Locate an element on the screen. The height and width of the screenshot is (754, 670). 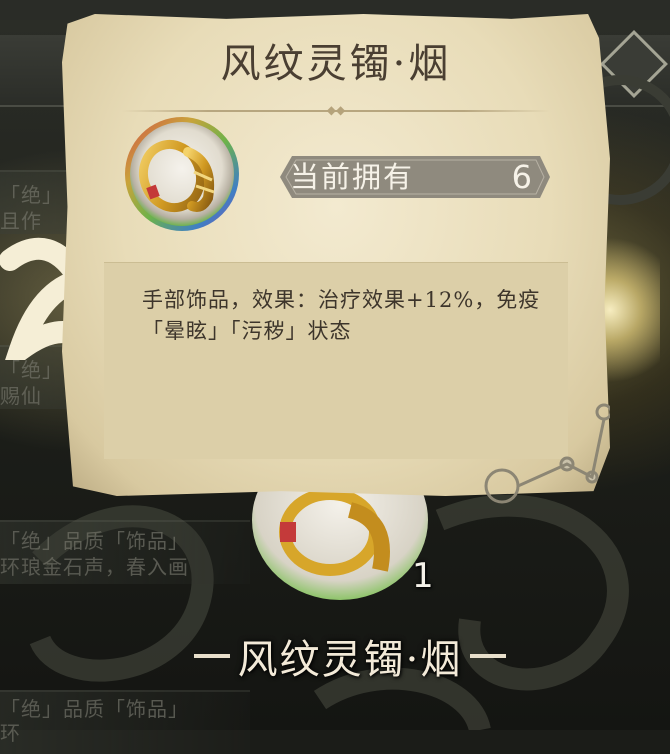
divider-right is located at coordinates (488, 656).